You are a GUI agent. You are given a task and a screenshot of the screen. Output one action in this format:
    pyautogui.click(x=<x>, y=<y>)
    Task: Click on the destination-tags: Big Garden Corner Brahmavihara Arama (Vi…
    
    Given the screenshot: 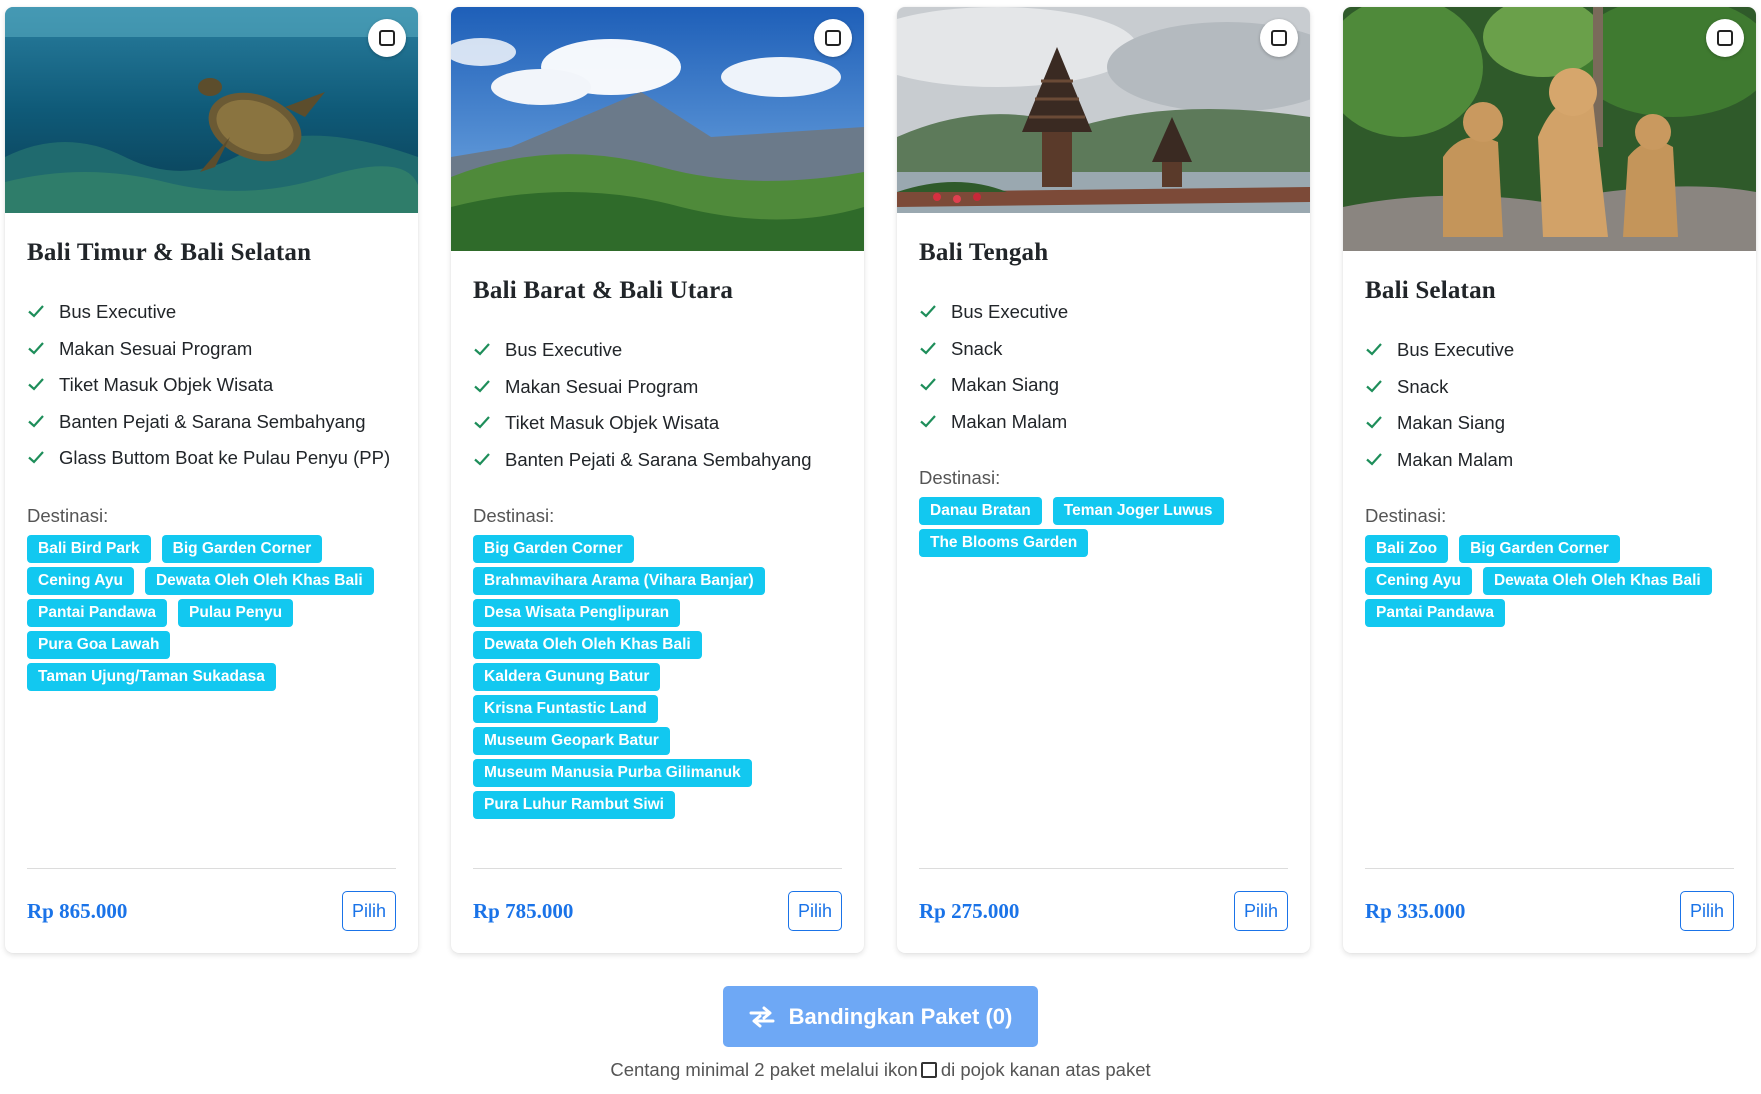 What is the action you would take?
    pyautogui.click(x=657, y=676)
    